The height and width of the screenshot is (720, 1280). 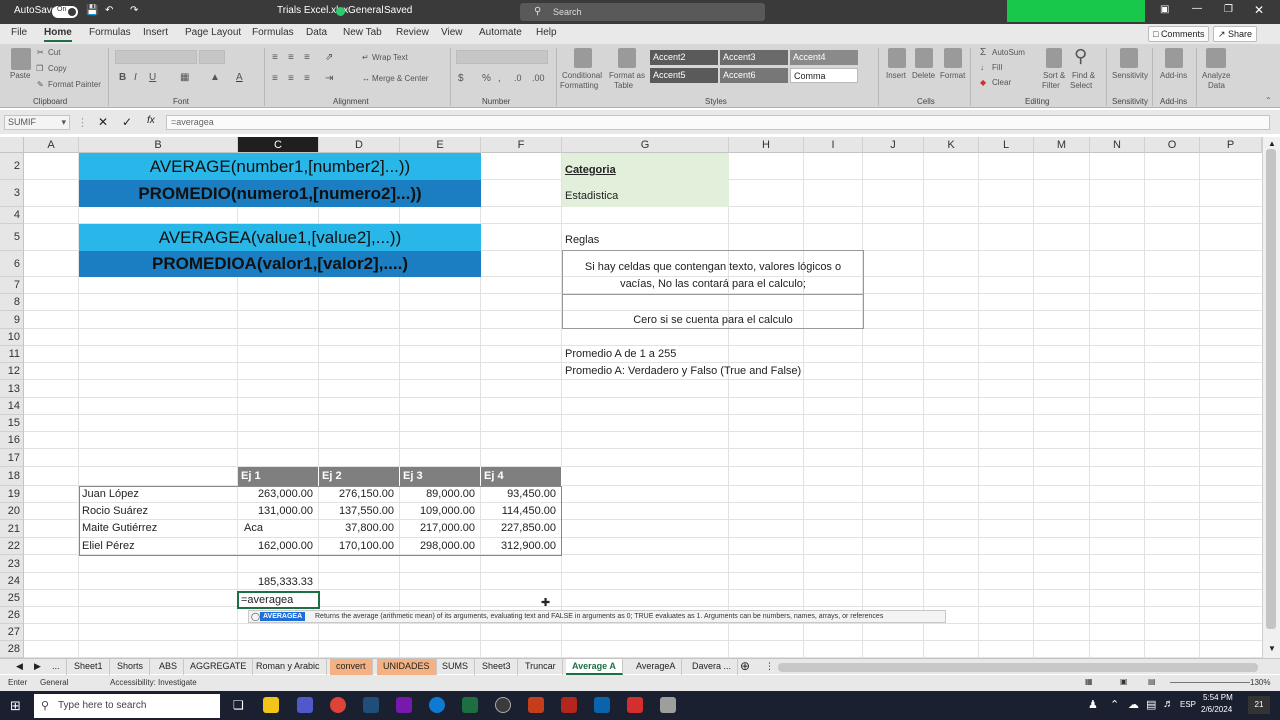 What do you see at coordinates (1164, 9) in the screenshot?
I see `ribbon-display-icon: ▣` at bounding box center [1164, 9].